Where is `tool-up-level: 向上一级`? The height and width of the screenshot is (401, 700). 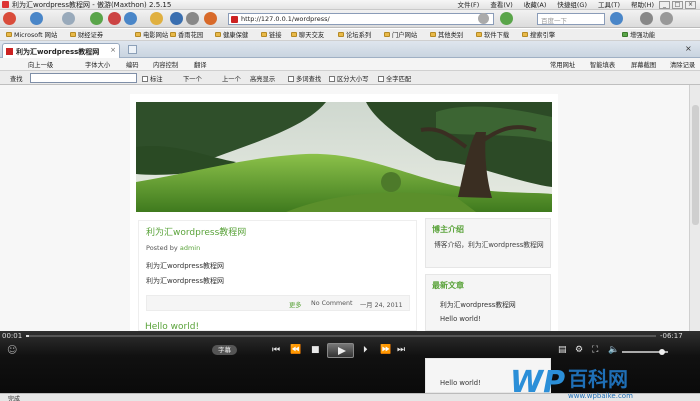
tool-up-level: 向上一级 is located at coordinates (40, 64).